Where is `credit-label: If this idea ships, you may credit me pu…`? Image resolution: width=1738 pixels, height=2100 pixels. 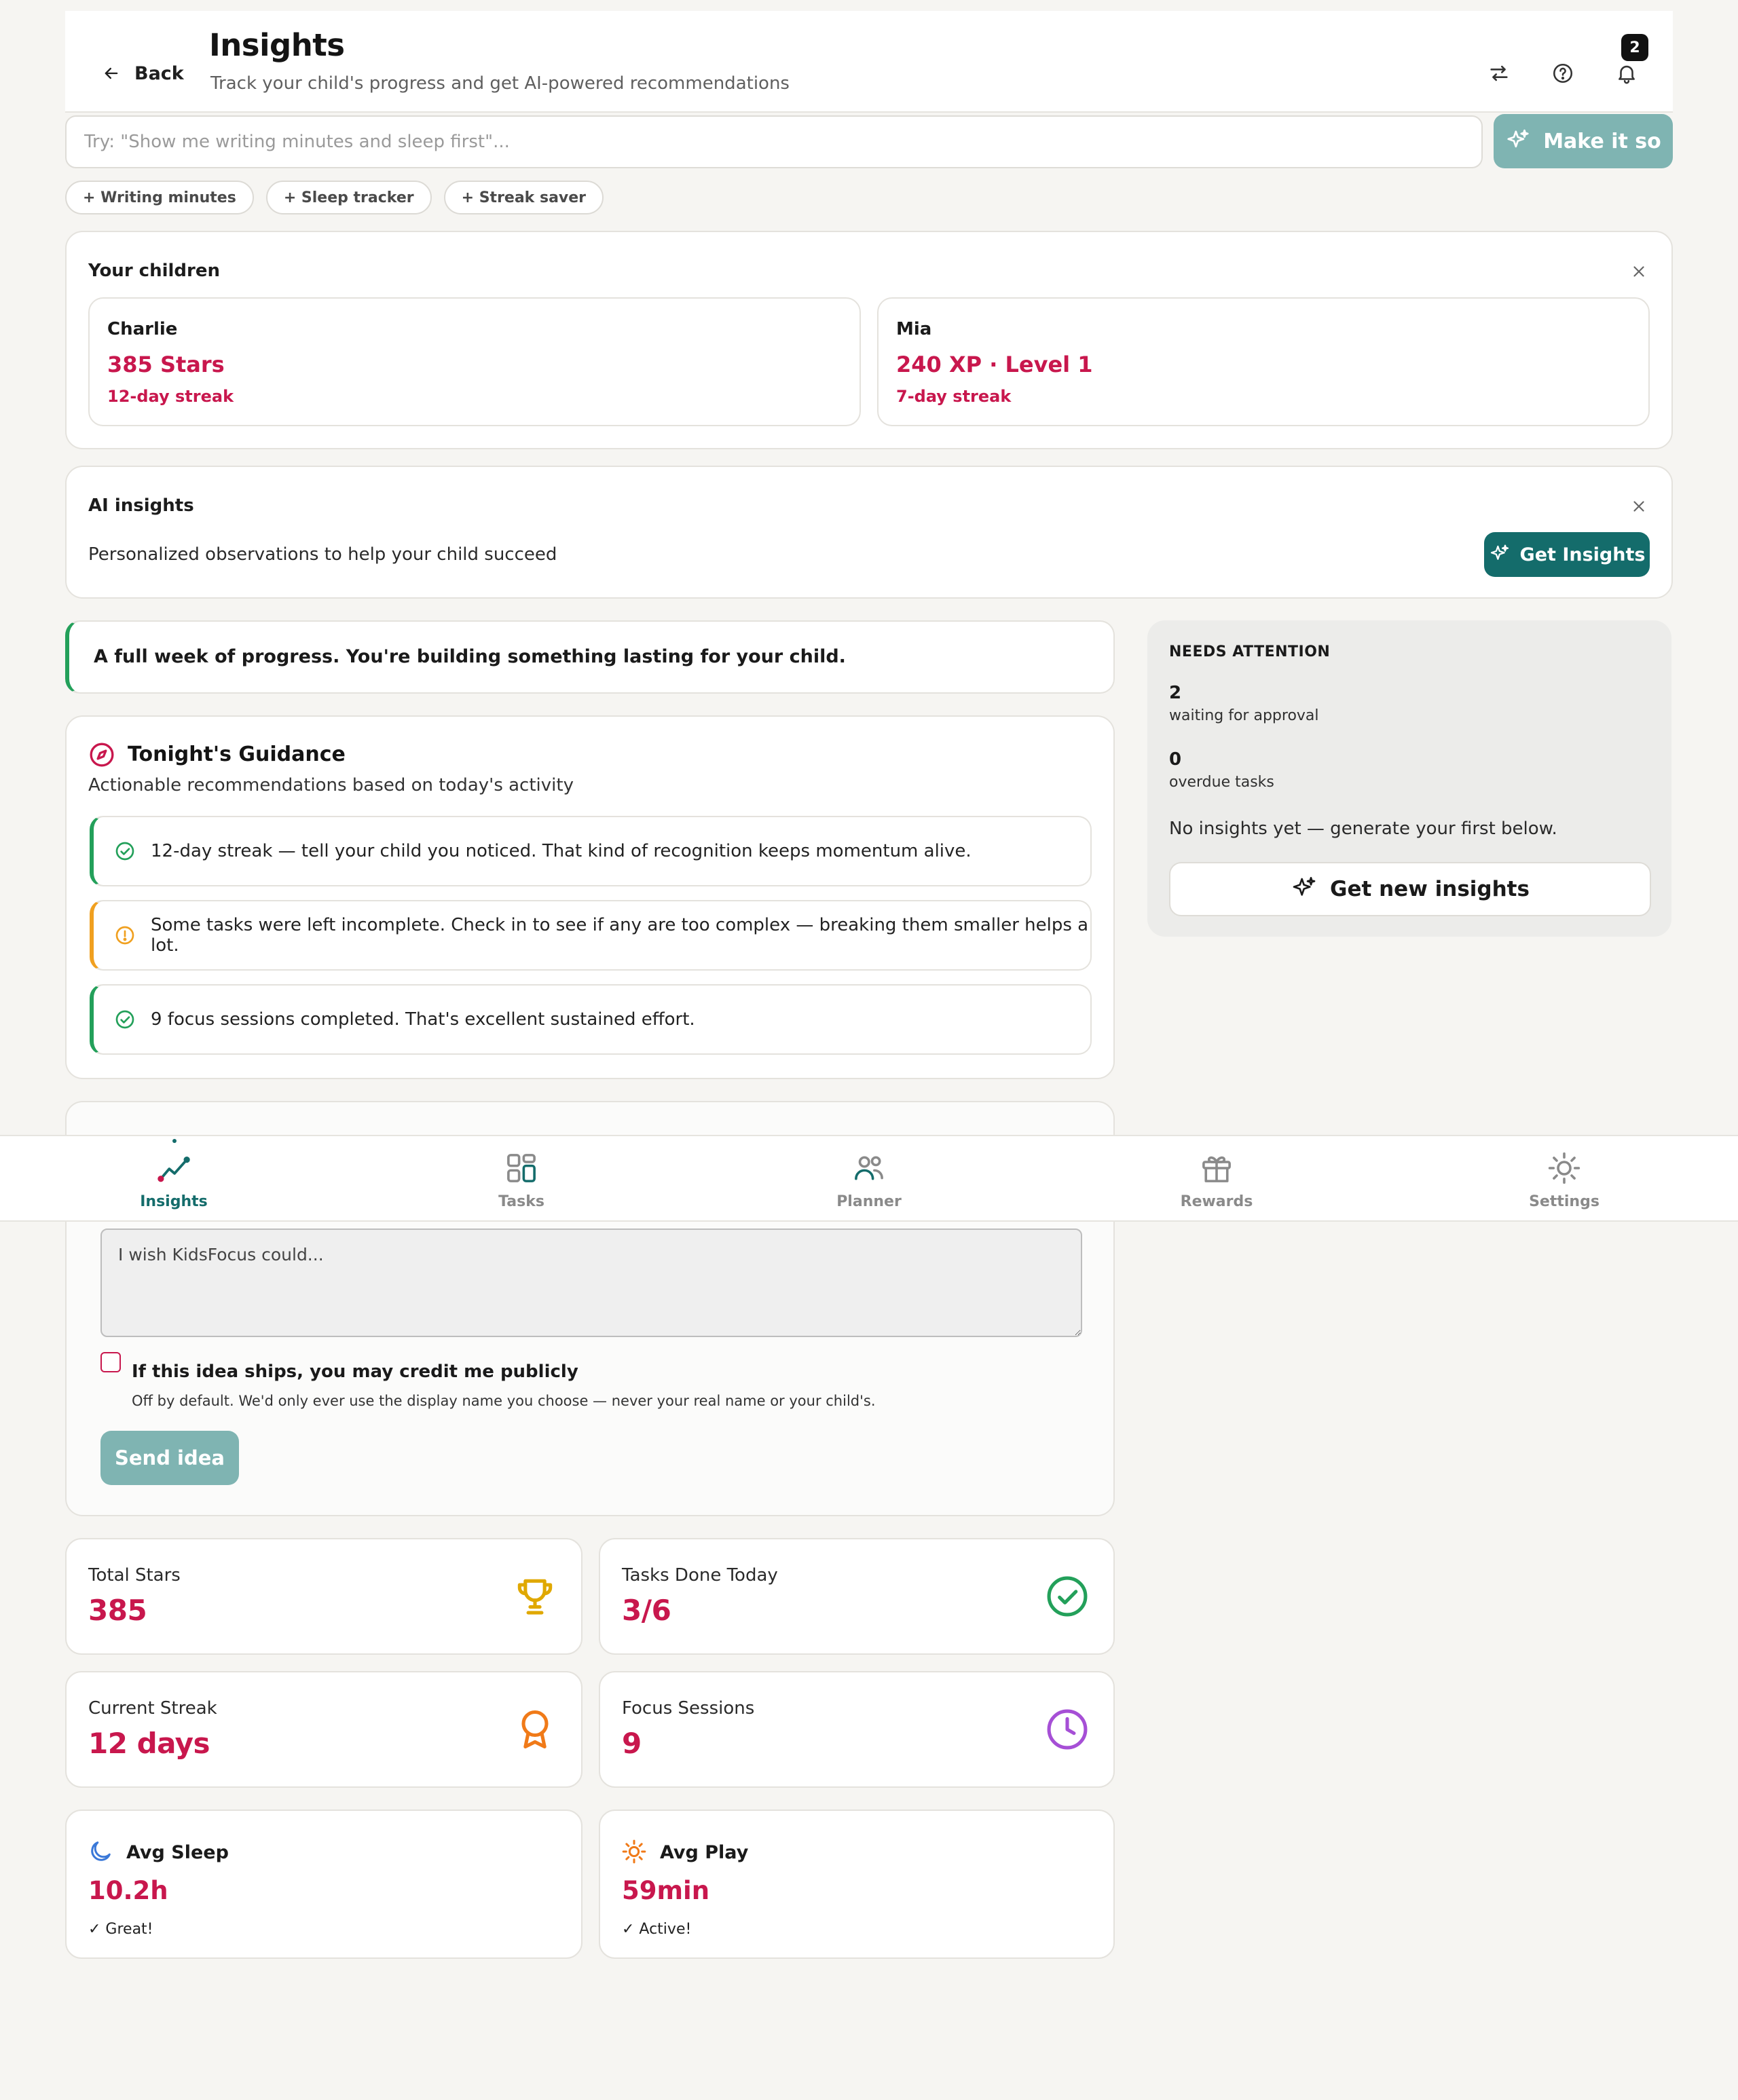 credit-label: If this idea ships, you may credit me pu… is located at coordinates (355, 1372).